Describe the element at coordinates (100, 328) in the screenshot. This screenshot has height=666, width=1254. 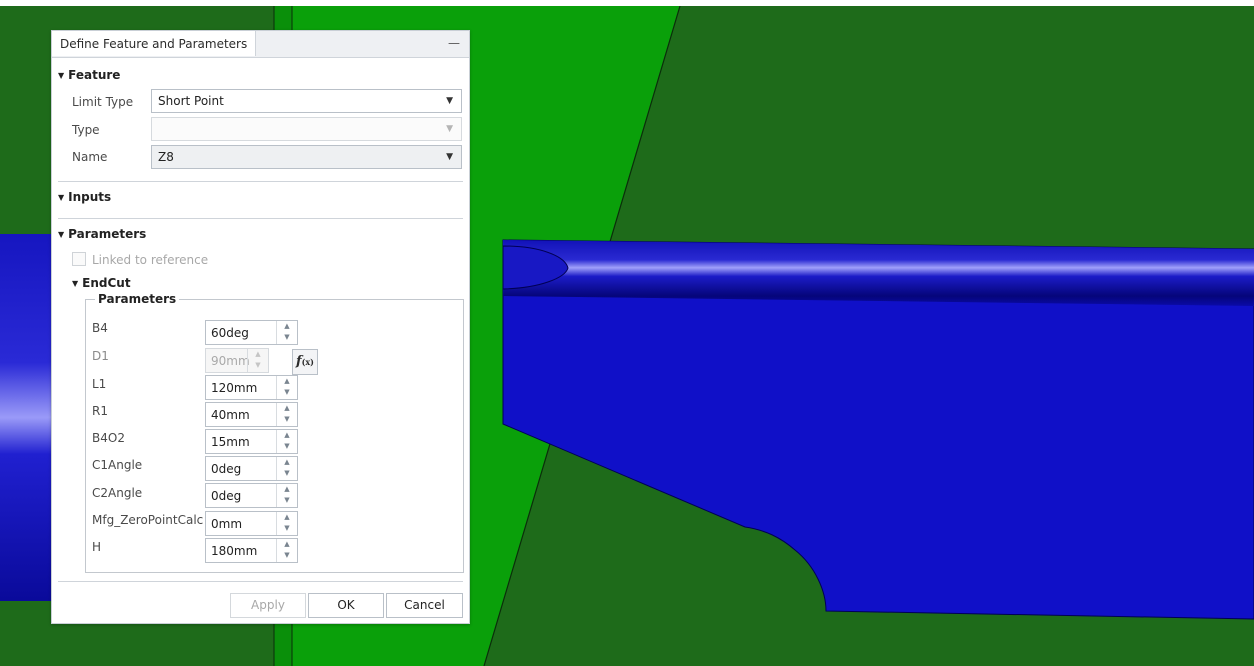
I see `param-label-b4: B4` at that location.